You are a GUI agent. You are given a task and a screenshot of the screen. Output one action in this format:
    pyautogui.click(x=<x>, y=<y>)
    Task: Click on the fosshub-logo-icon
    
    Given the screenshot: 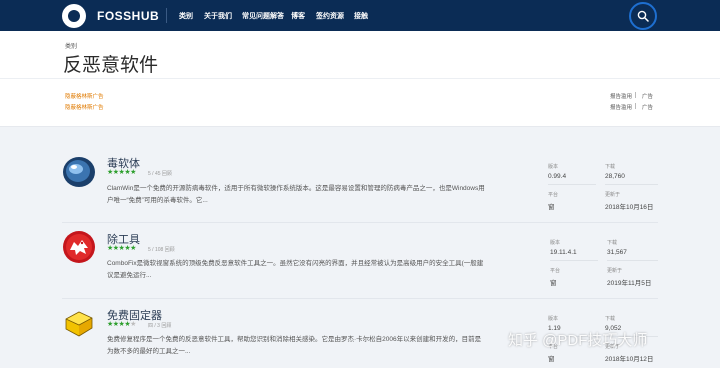 What is the action you would take?
    pyautogui.click(x=74, y=16)
    